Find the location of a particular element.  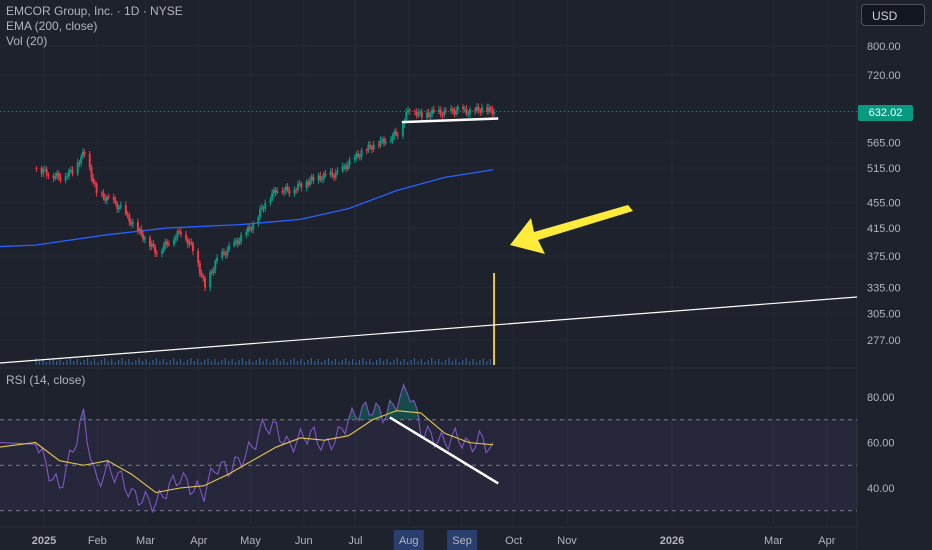

x-tick-label: Aug is located at coordinates (409, 541).